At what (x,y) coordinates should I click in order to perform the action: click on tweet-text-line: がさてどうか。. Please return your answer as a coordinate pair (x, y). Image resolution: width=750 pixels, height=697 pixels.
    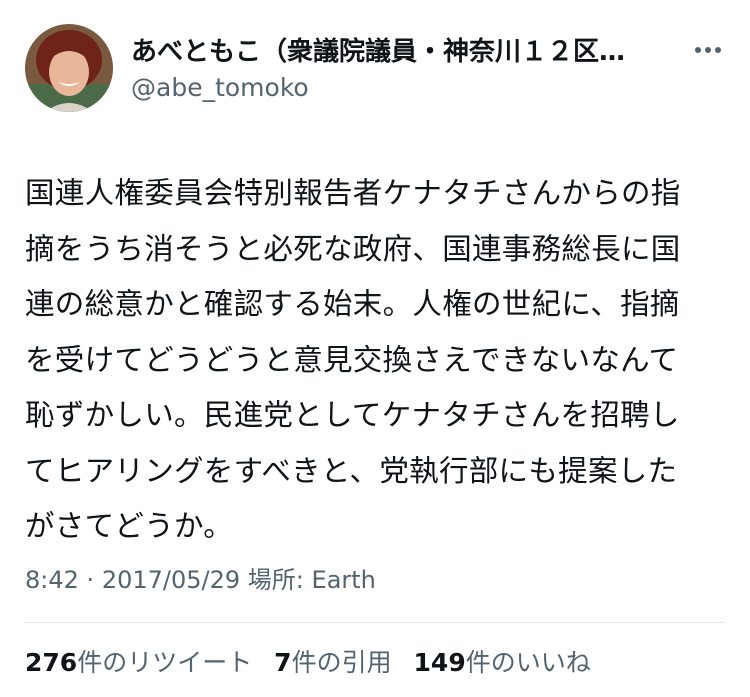
    Looking at the image, I should click on (129, 526).